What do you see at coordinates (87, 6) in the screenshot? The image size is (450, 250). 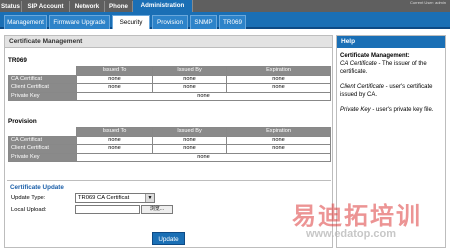 I see `tab-network: Network` at bounding box center [87, 6].